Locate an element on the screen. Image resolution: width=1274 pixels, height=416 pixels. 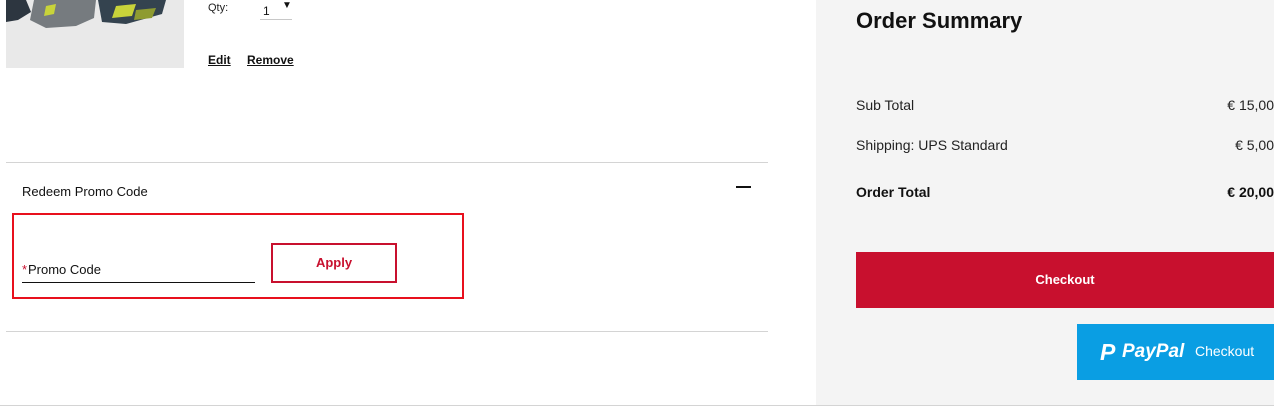
qty-label: Qty: is located at coordinates (218, 8).